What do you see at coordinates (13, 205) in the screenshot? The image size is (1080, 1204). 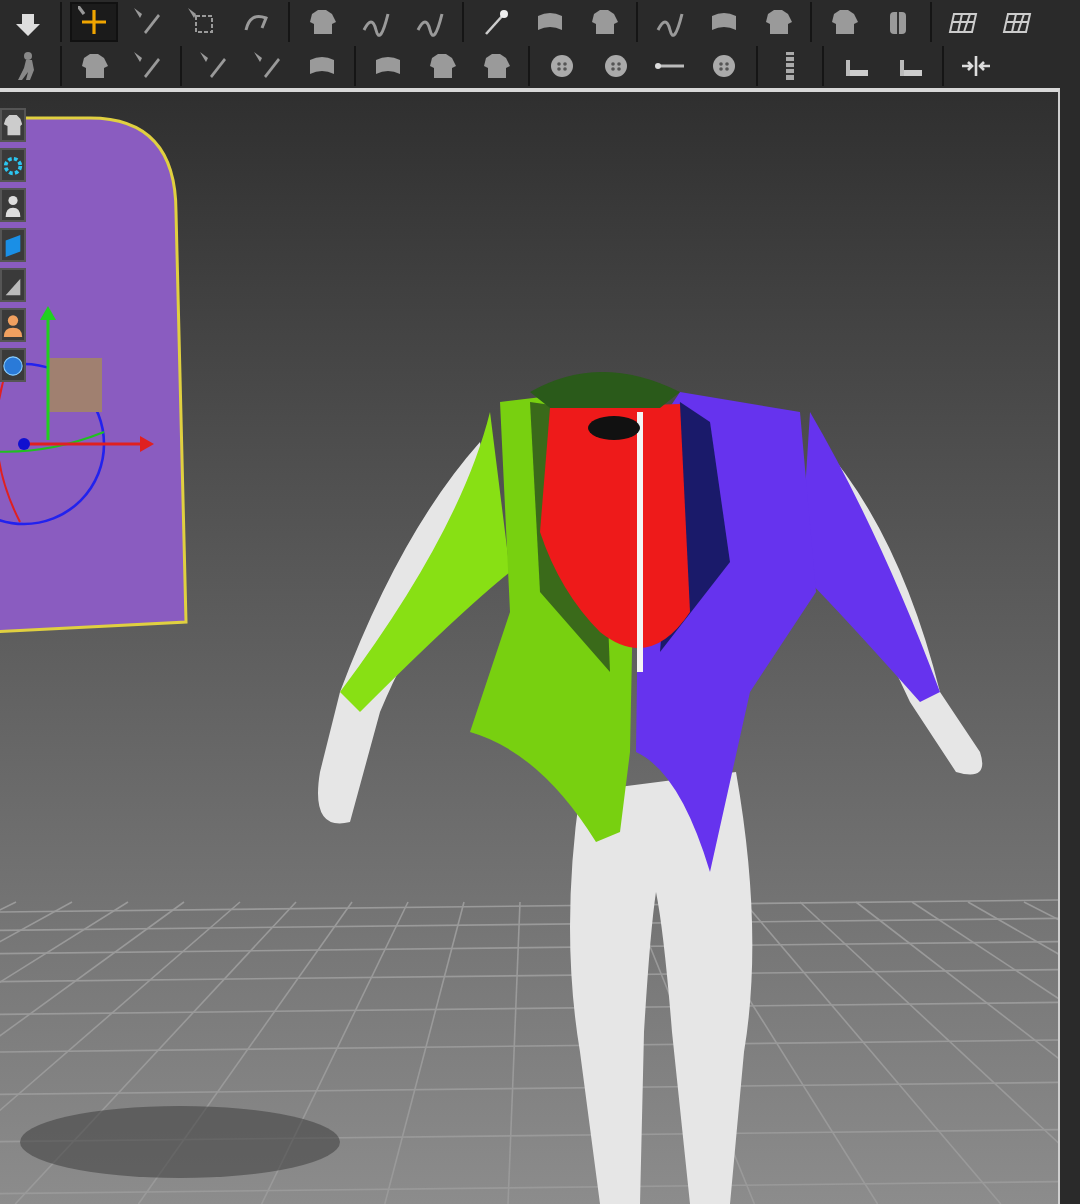 I see `person-icon` at bounding box center [13, 205].